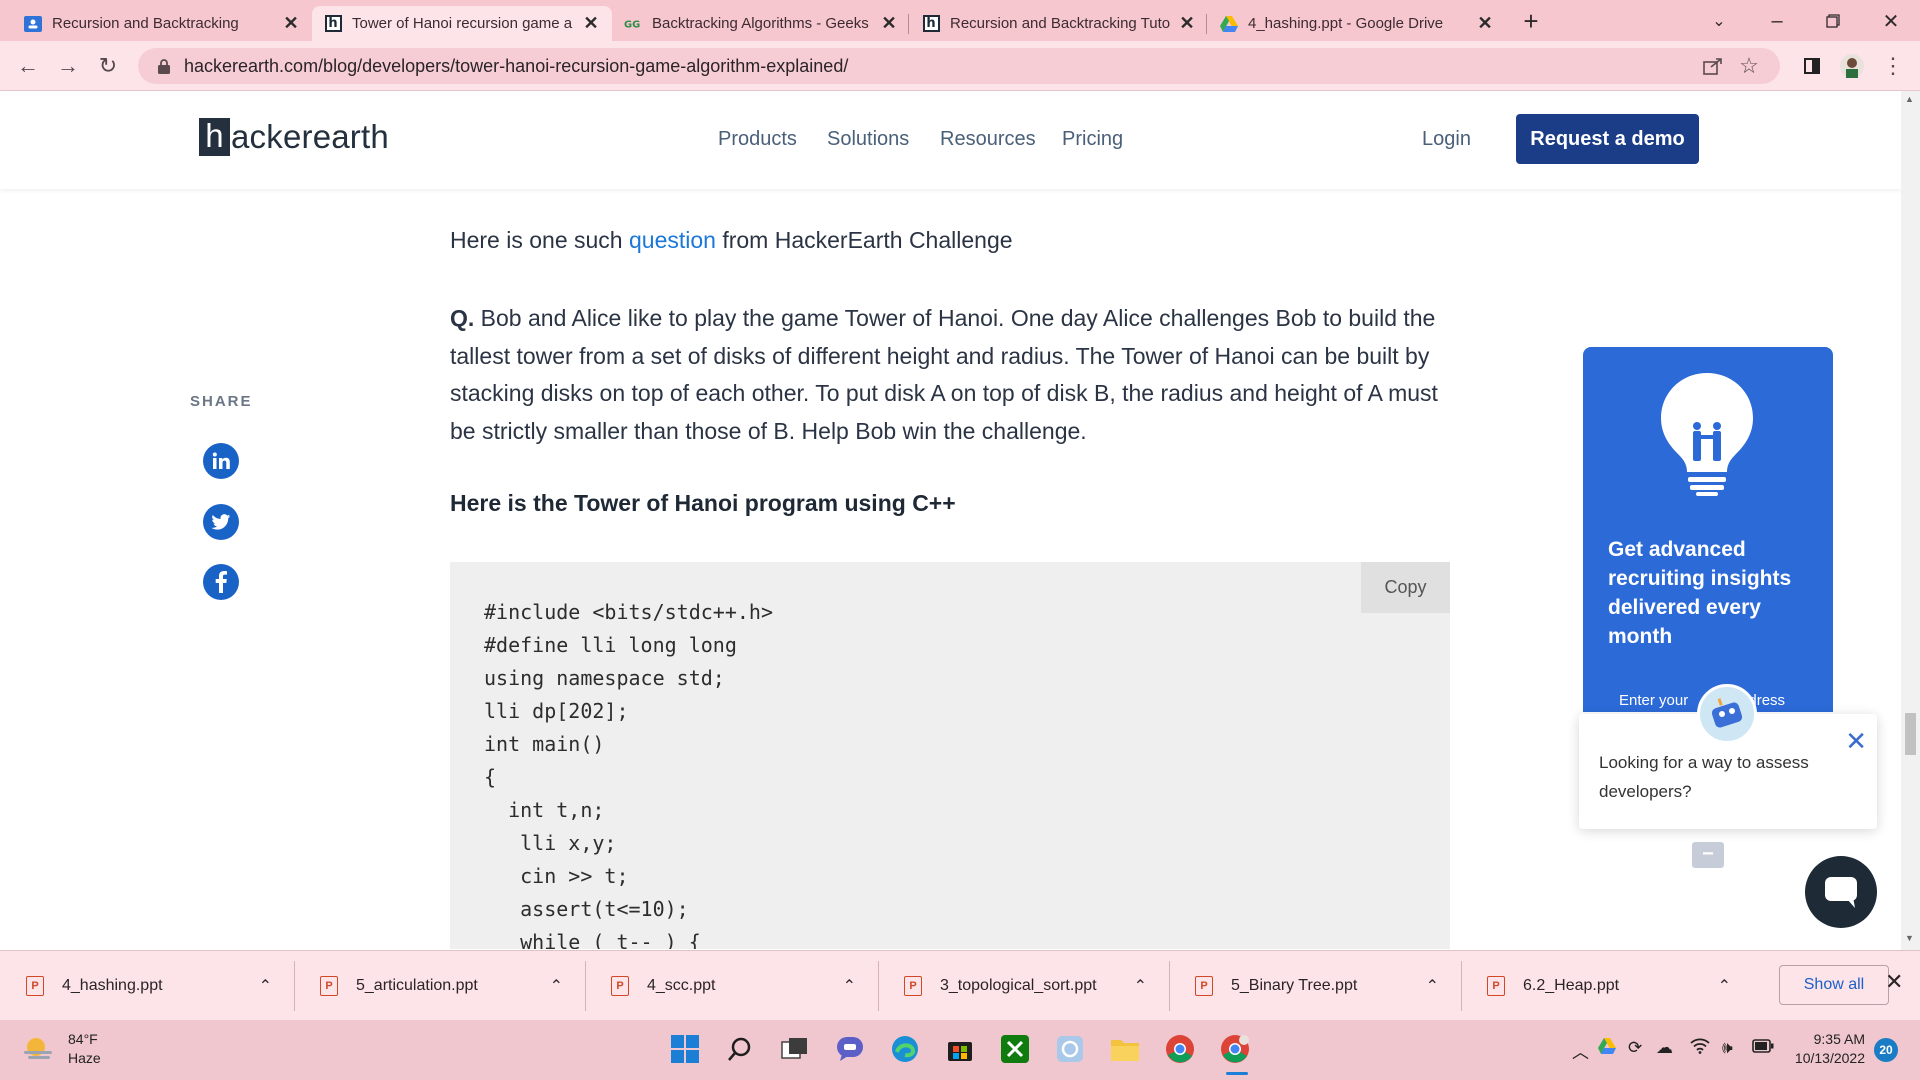 The height and width of the screenshot is (1080, 1920). Describe the element at coordinates (1607, 139) in the screenshot. I see `request-demo-button: Request a demo` at that location.